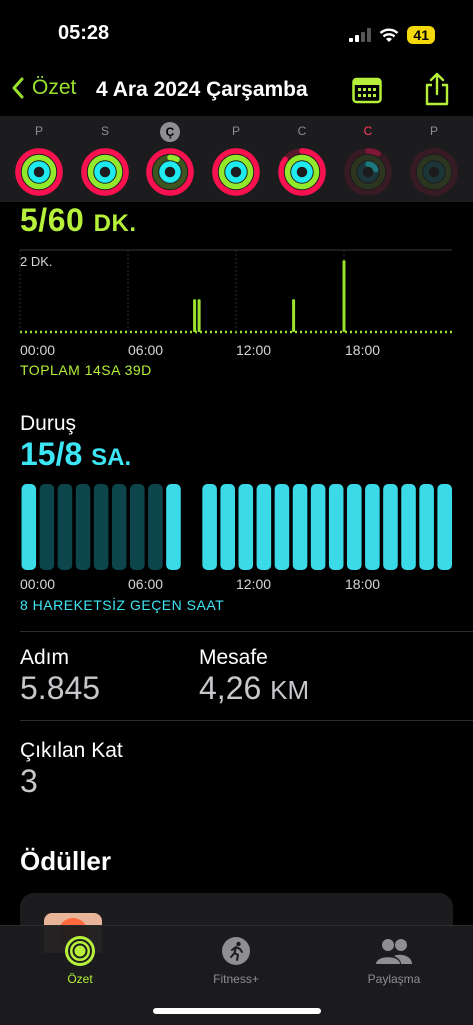 This screenshot has height=1025, width=473. I want to click on stand-axis-12: 12:00, so click(254, 584).